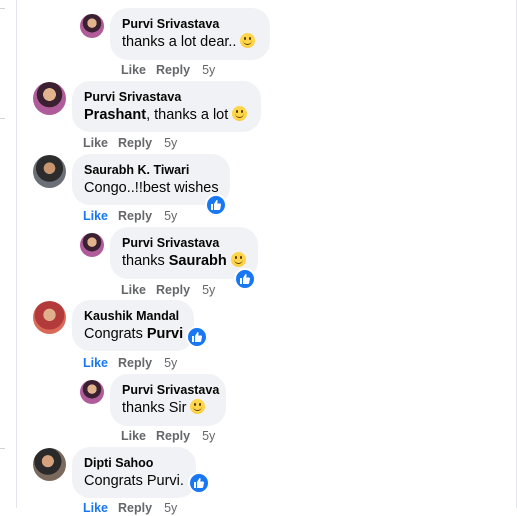  I want to click on comment-bubble: Purvi Srivastava thanks a lot dear.., so click(190, 34).